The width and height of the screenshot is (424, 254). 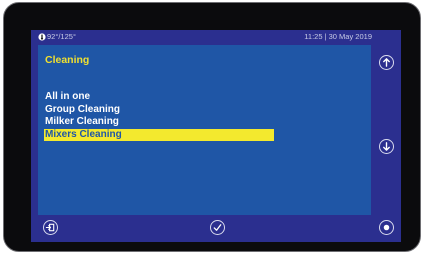 I want to click on scroll-up-button, so click(x=386, y=62).